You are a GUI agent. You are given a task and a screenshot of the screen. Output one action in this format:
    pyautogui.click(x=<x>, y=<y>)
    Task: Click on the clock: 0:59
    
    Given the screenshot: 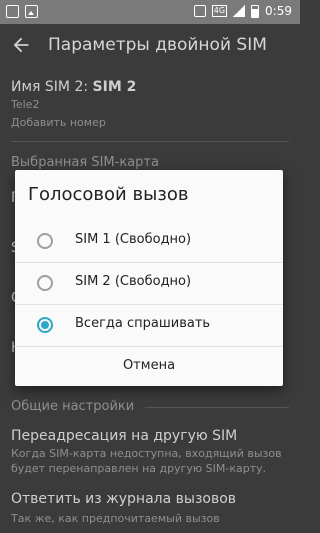 What is the action you would take?
    pyautogui.click(x=278, y=11)
    